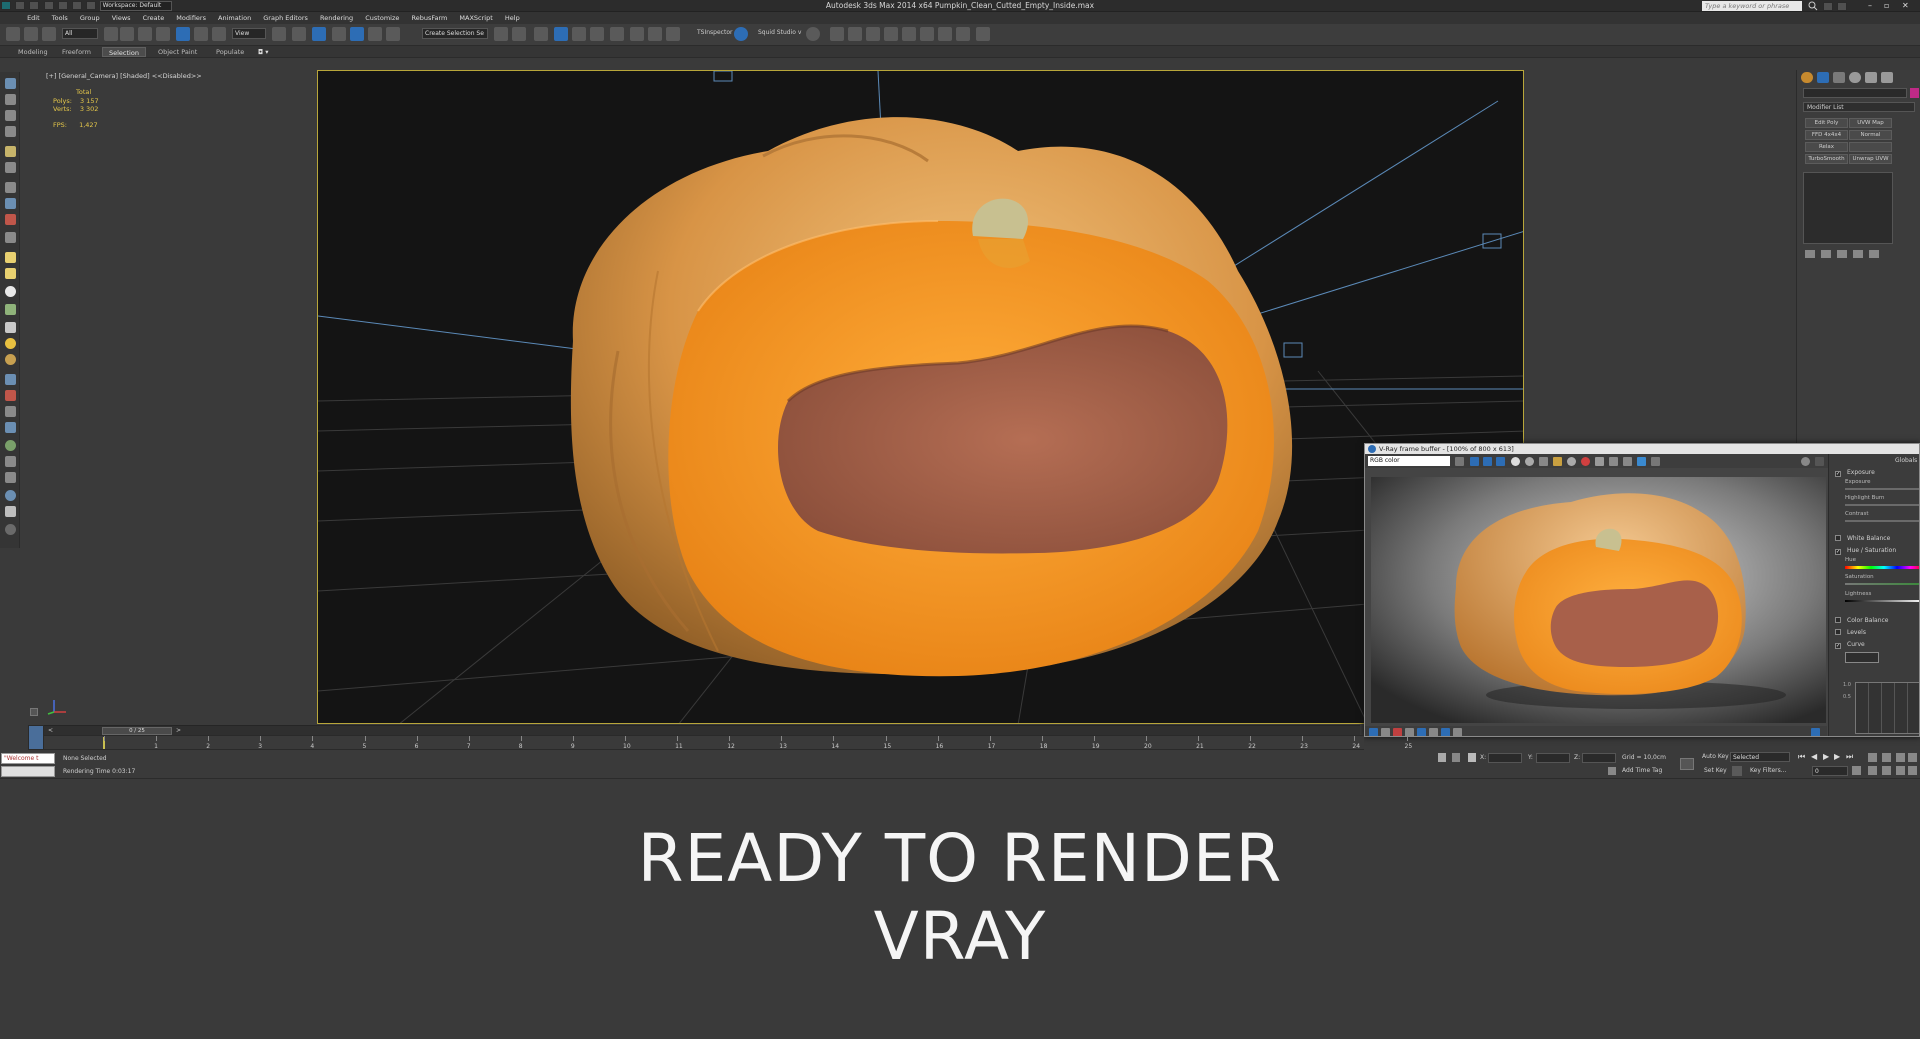 The image size is (1920, 1039). I want to click on vray-proxy-icon, so click(927, 34).